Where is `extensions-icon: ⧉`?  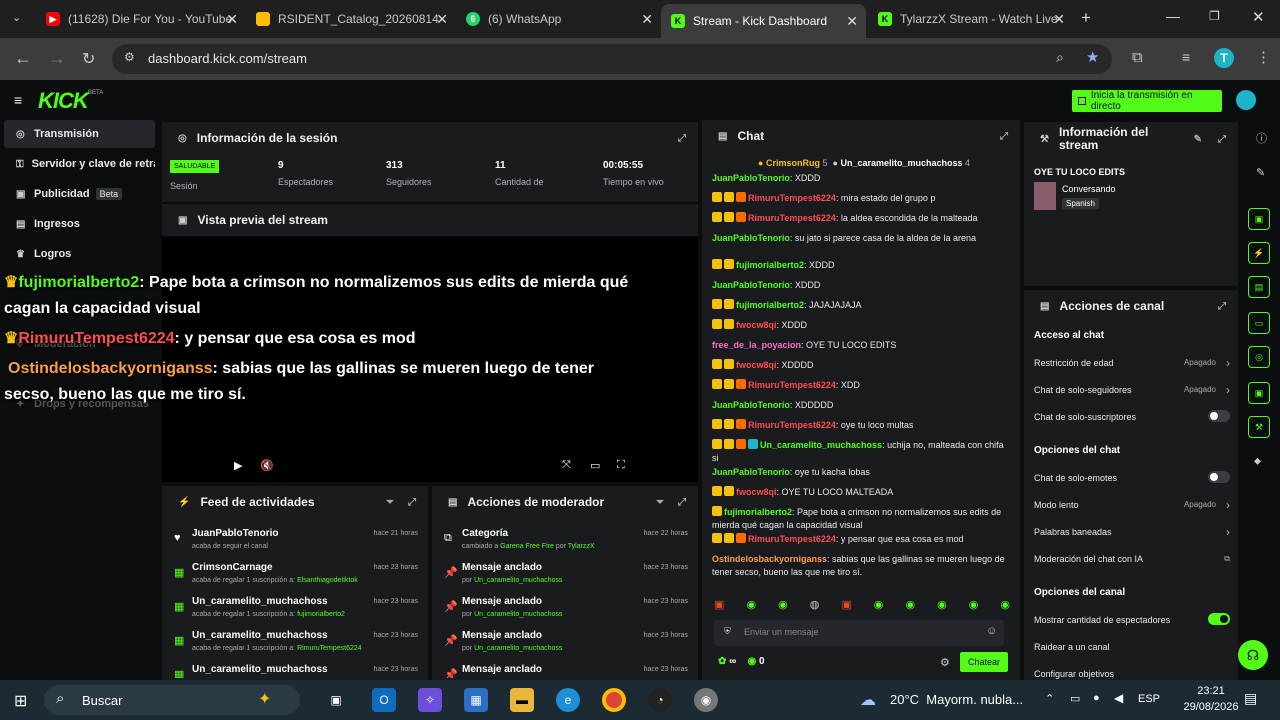 extensions-icon: ⧉ is located at coordinates (1137, 57).